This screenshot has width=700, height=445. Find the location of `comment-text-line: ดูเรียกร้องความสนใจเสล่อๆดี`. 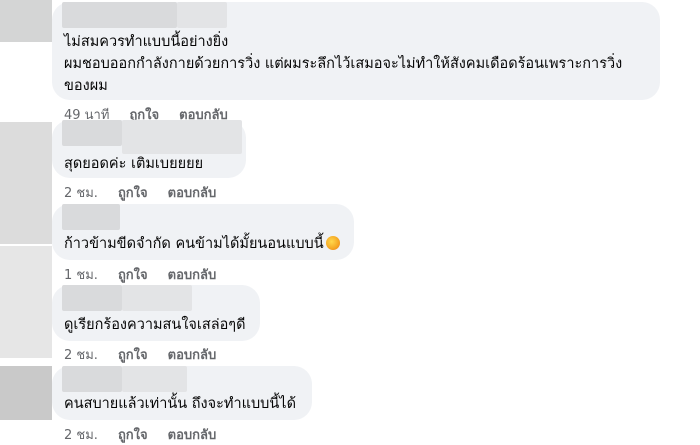

comment-text-line: ดูเรียกร้องความสนใจเสล่อๆดี is located at coordinates (155, 325).